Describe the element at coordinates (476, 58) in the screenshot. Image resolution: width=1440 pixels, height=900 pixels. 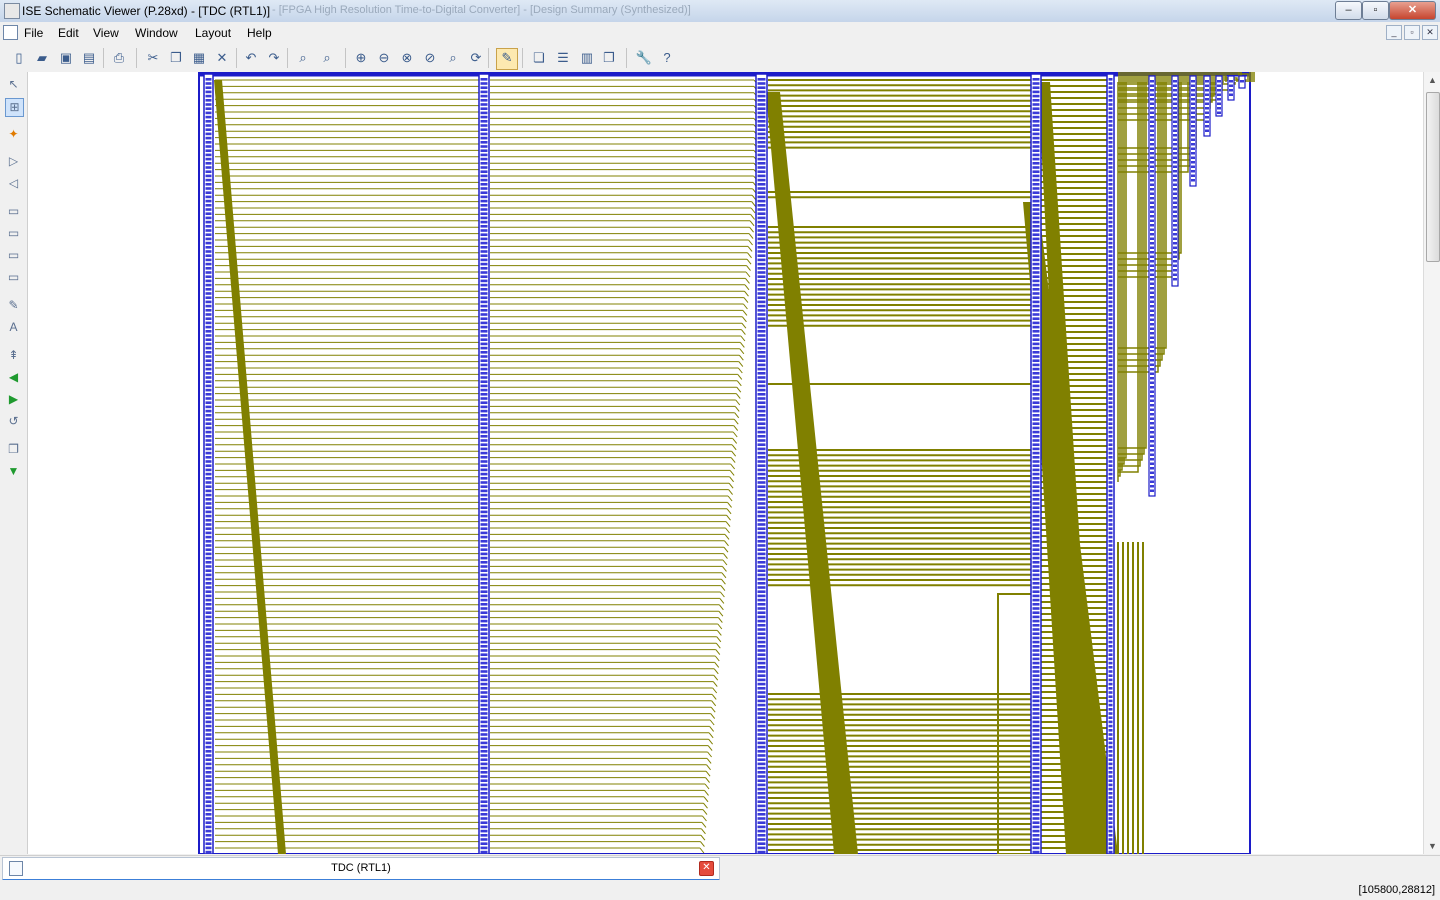
I see `refresh-icon: ⟳` at that location.